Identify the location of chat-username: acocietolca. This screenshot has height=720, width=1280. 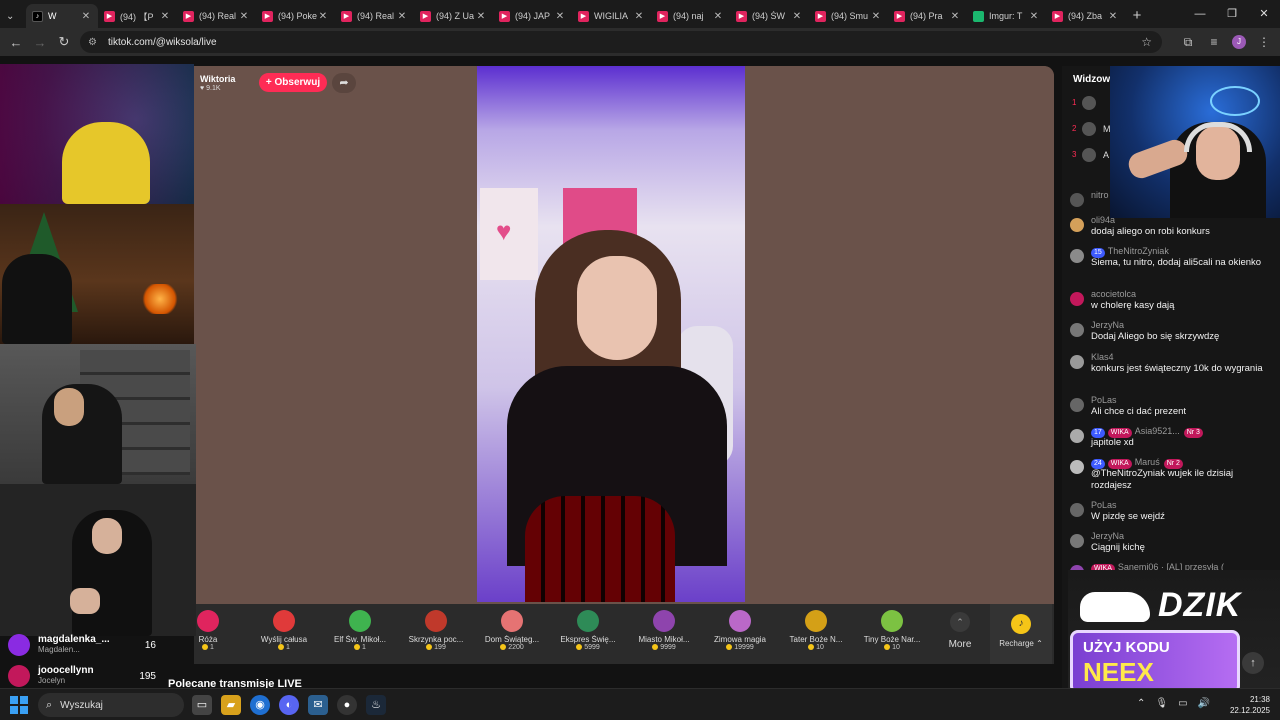
(1113, 294).